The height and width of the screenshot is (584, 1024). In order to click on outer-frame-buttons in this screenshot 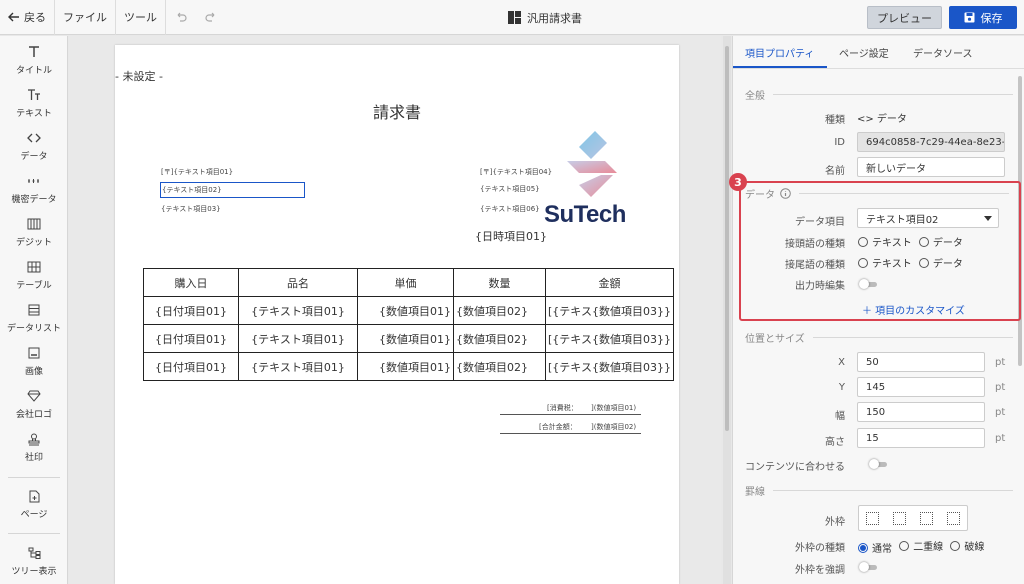, I will do `click(913, 518)`.